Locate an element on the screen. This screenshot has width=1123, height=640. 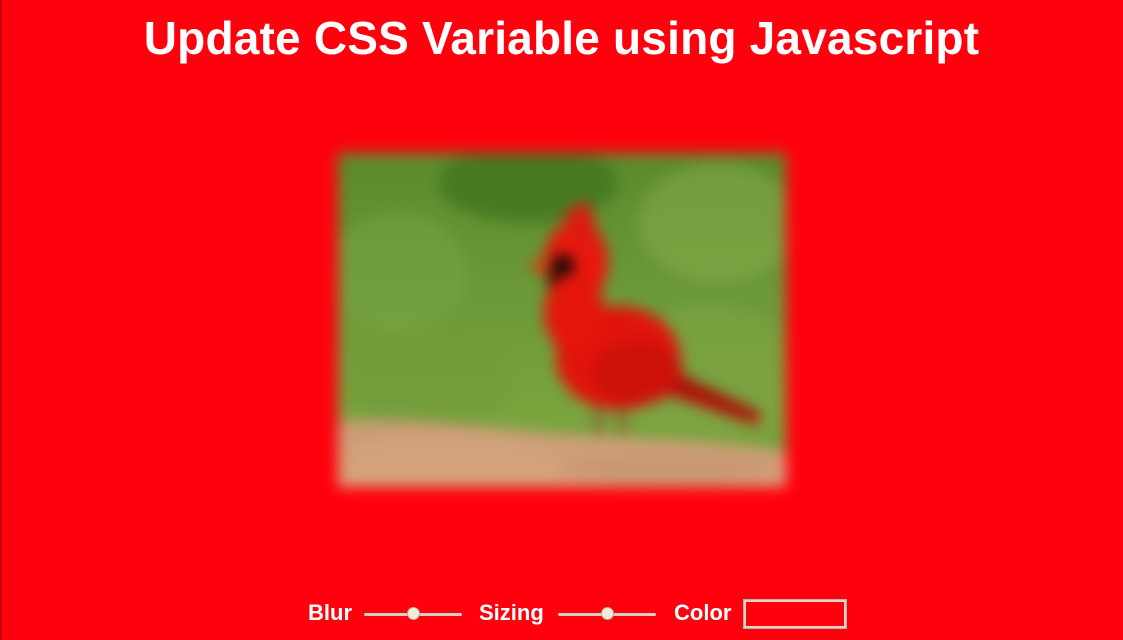
sizing-label: Sizing is located at coordinates (511, 612).